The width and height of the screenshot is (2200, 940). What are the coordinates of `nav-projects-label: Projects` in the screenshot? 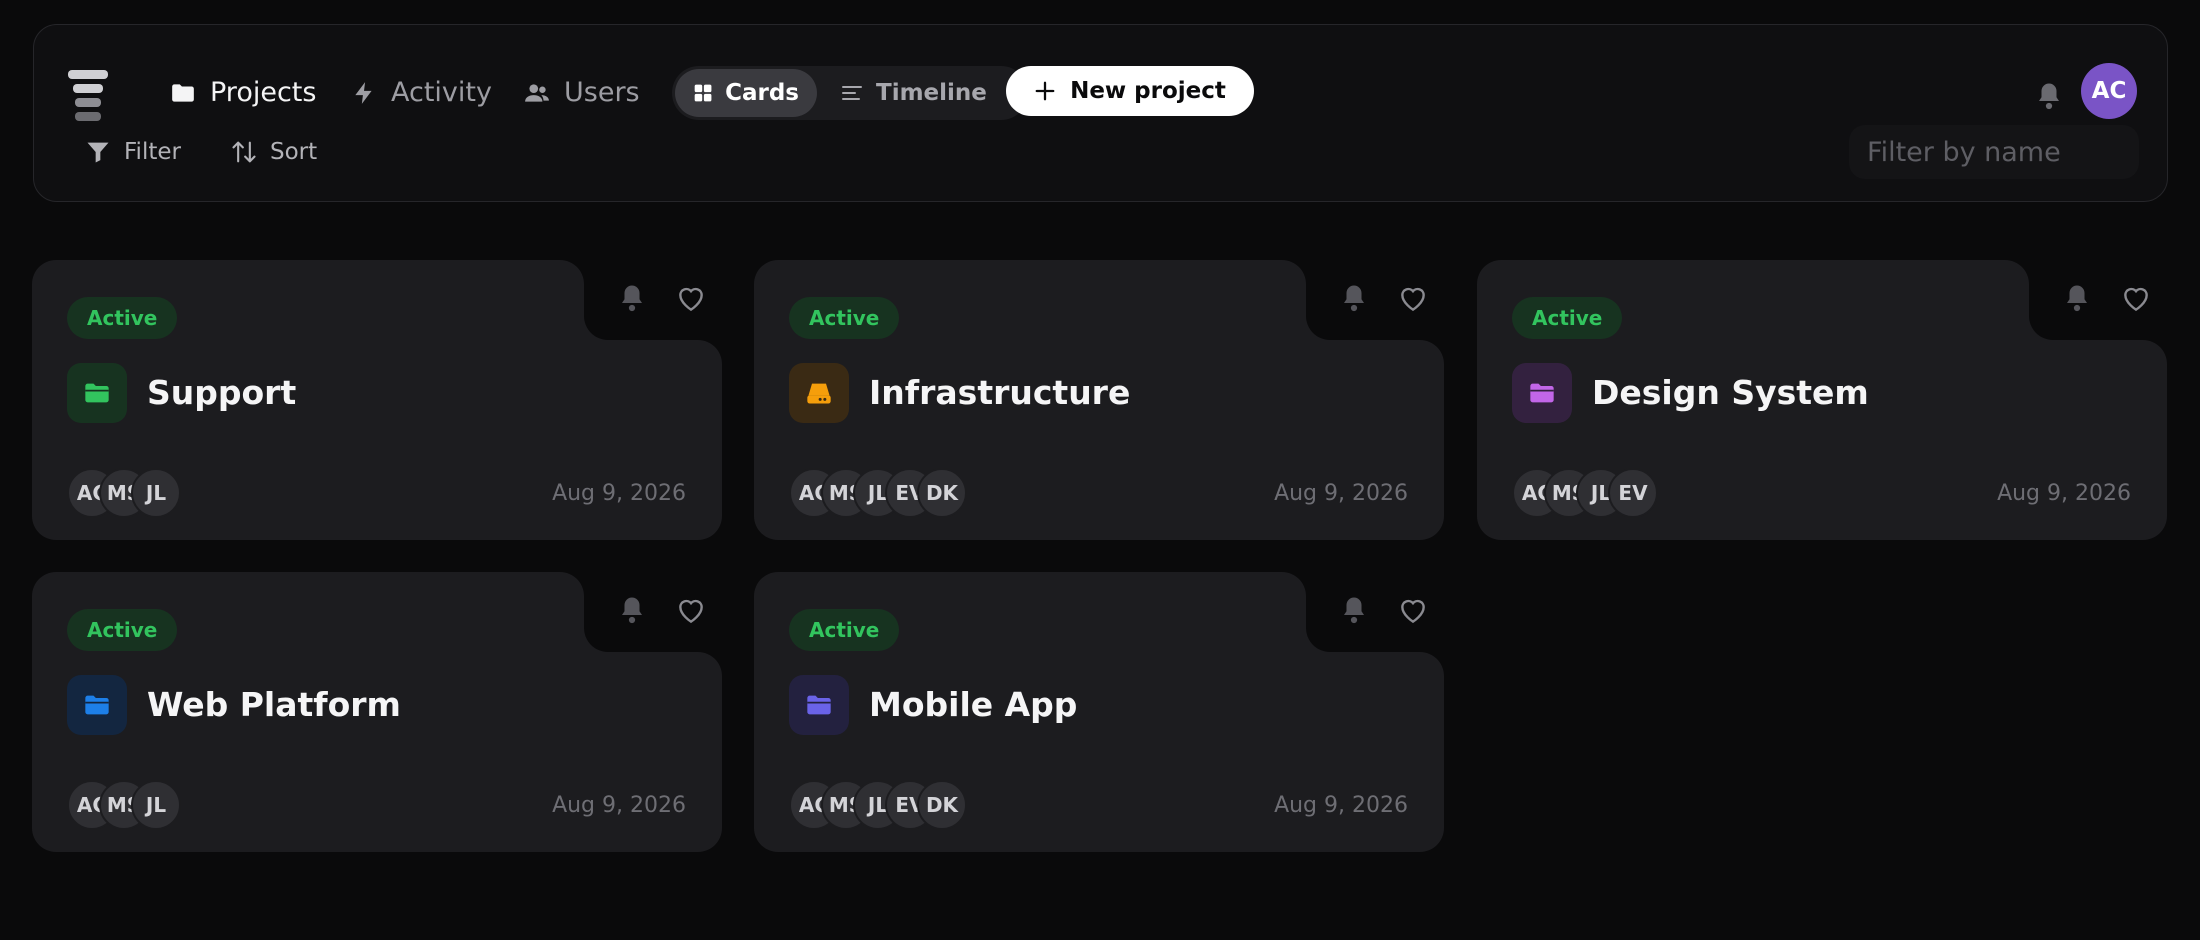 It's located at (263, 92).